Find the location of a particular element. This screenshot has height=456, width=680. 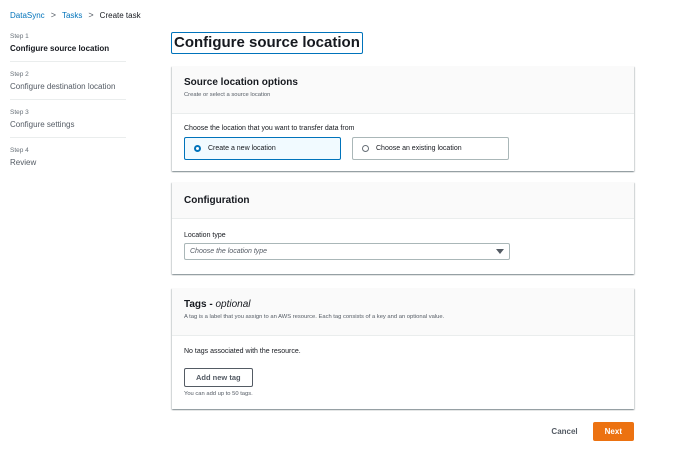

step-title: Configure settings is located at coordinates (42, 124).